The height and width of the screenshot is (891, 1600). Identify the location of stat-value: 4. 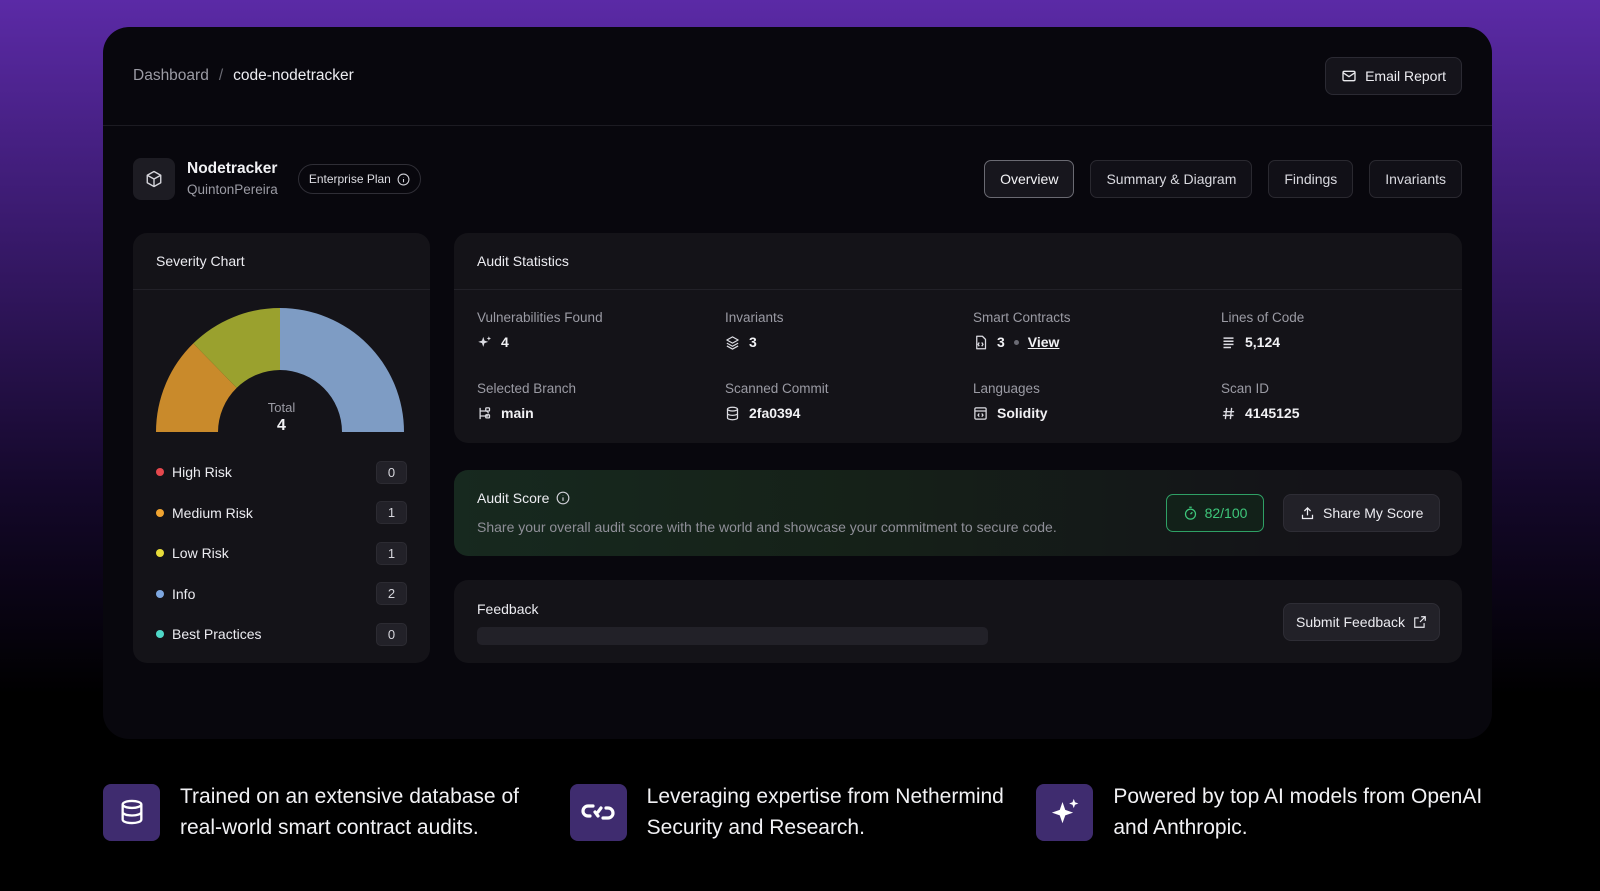
(505, 342).